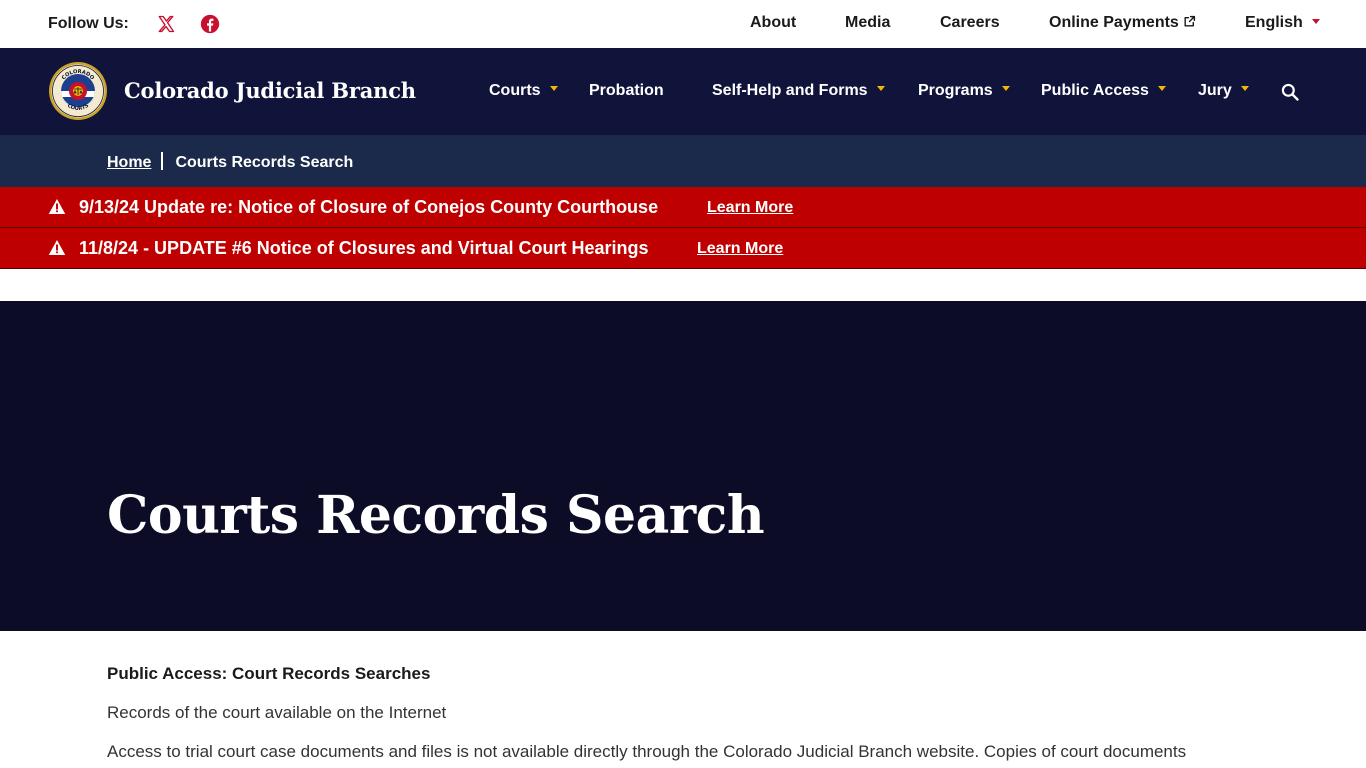 This screenshot has width=1366, height=768. Describe the element at coordinates (683, 161) in the screenshot. I see `breadcrumb-bar: Home Courts Records Search` at that location.